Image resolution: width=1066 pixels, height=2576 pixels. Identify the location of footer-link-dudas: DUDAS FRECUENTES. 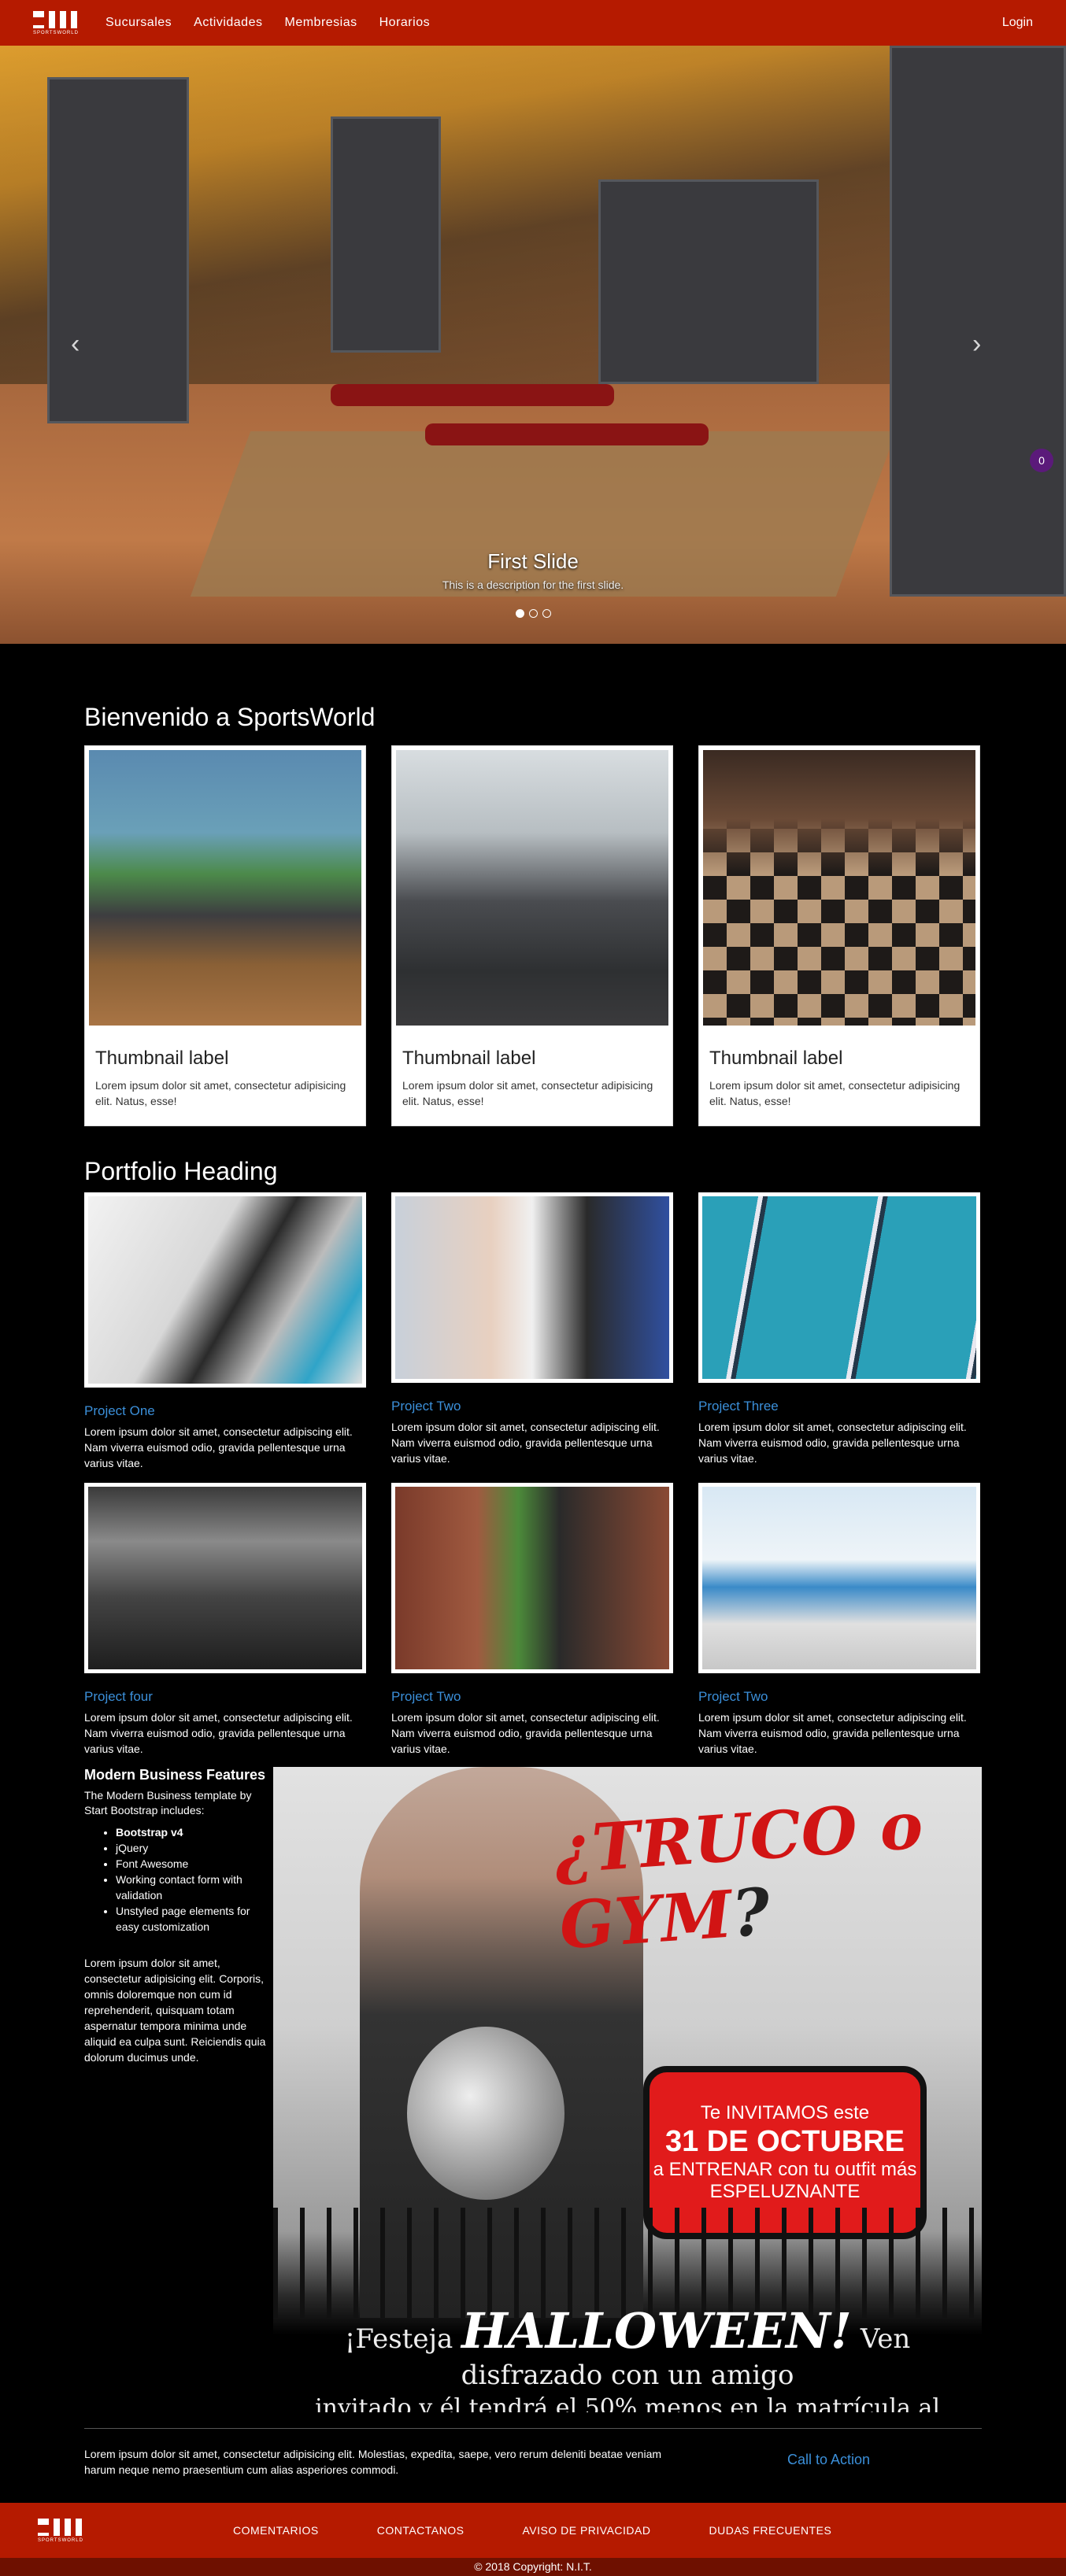
(770, 2530).